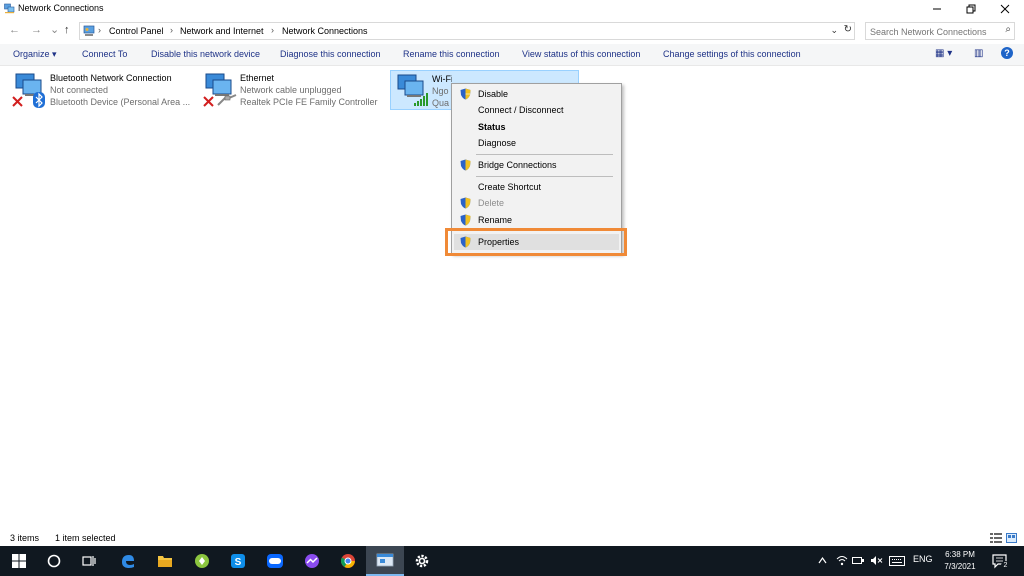 This screenshot has height=576, width=1024. Describe the element at coordinates (36, 30) in the screenshot. I see `forward-button: →` at that location.